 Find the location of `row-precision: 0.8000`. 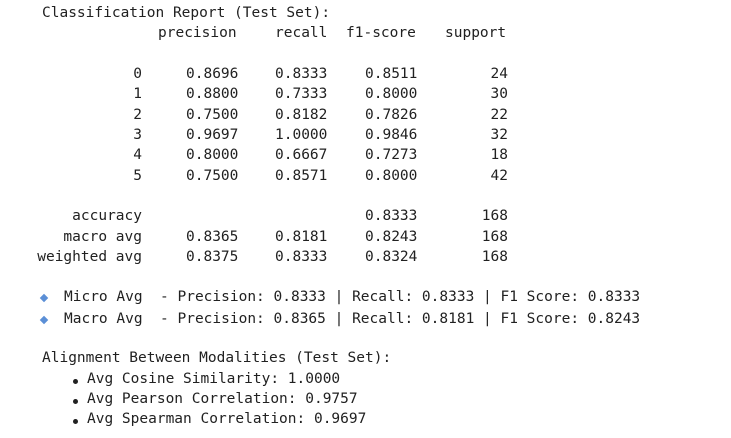

row-precision: 0.8000 is located at coordinates (212, 155).